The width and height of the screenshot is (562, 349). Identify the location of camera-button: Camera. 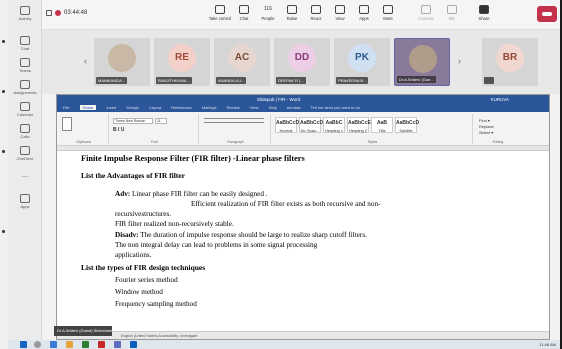
(426, 15).